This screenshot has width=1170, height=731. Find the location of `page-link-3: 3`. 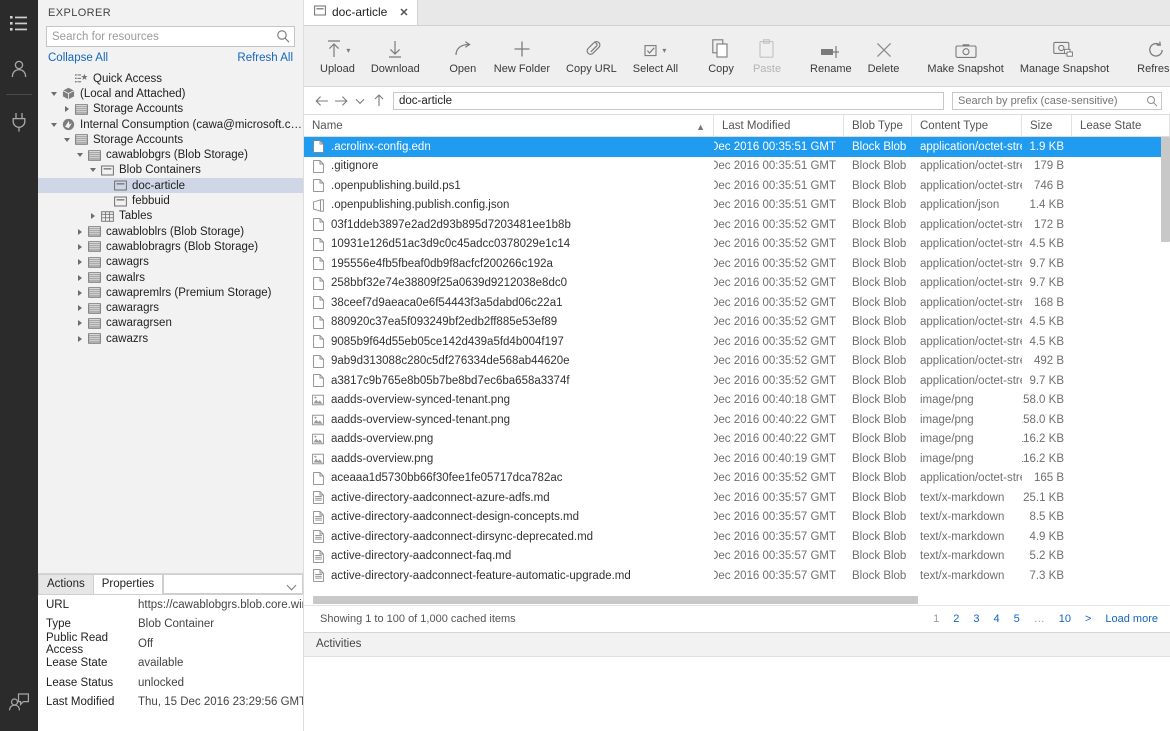

page-link-3: 3 is located at coordinates (976, 619).